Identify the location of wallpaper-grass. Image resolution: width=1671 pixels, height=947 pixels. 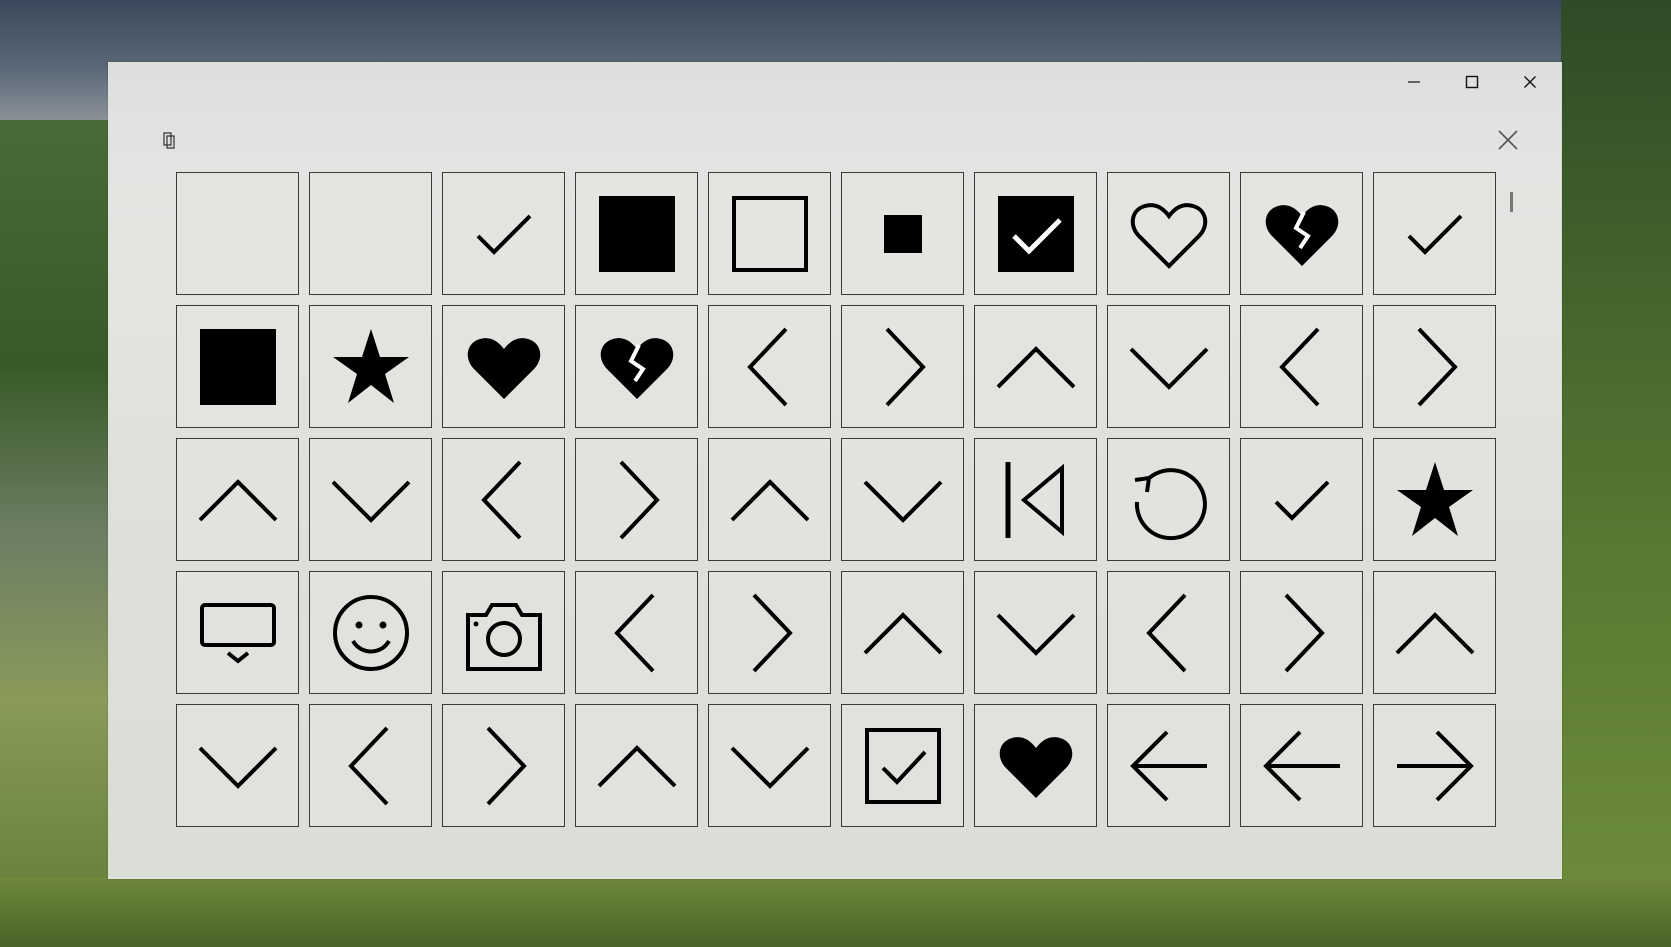
(835, 912).